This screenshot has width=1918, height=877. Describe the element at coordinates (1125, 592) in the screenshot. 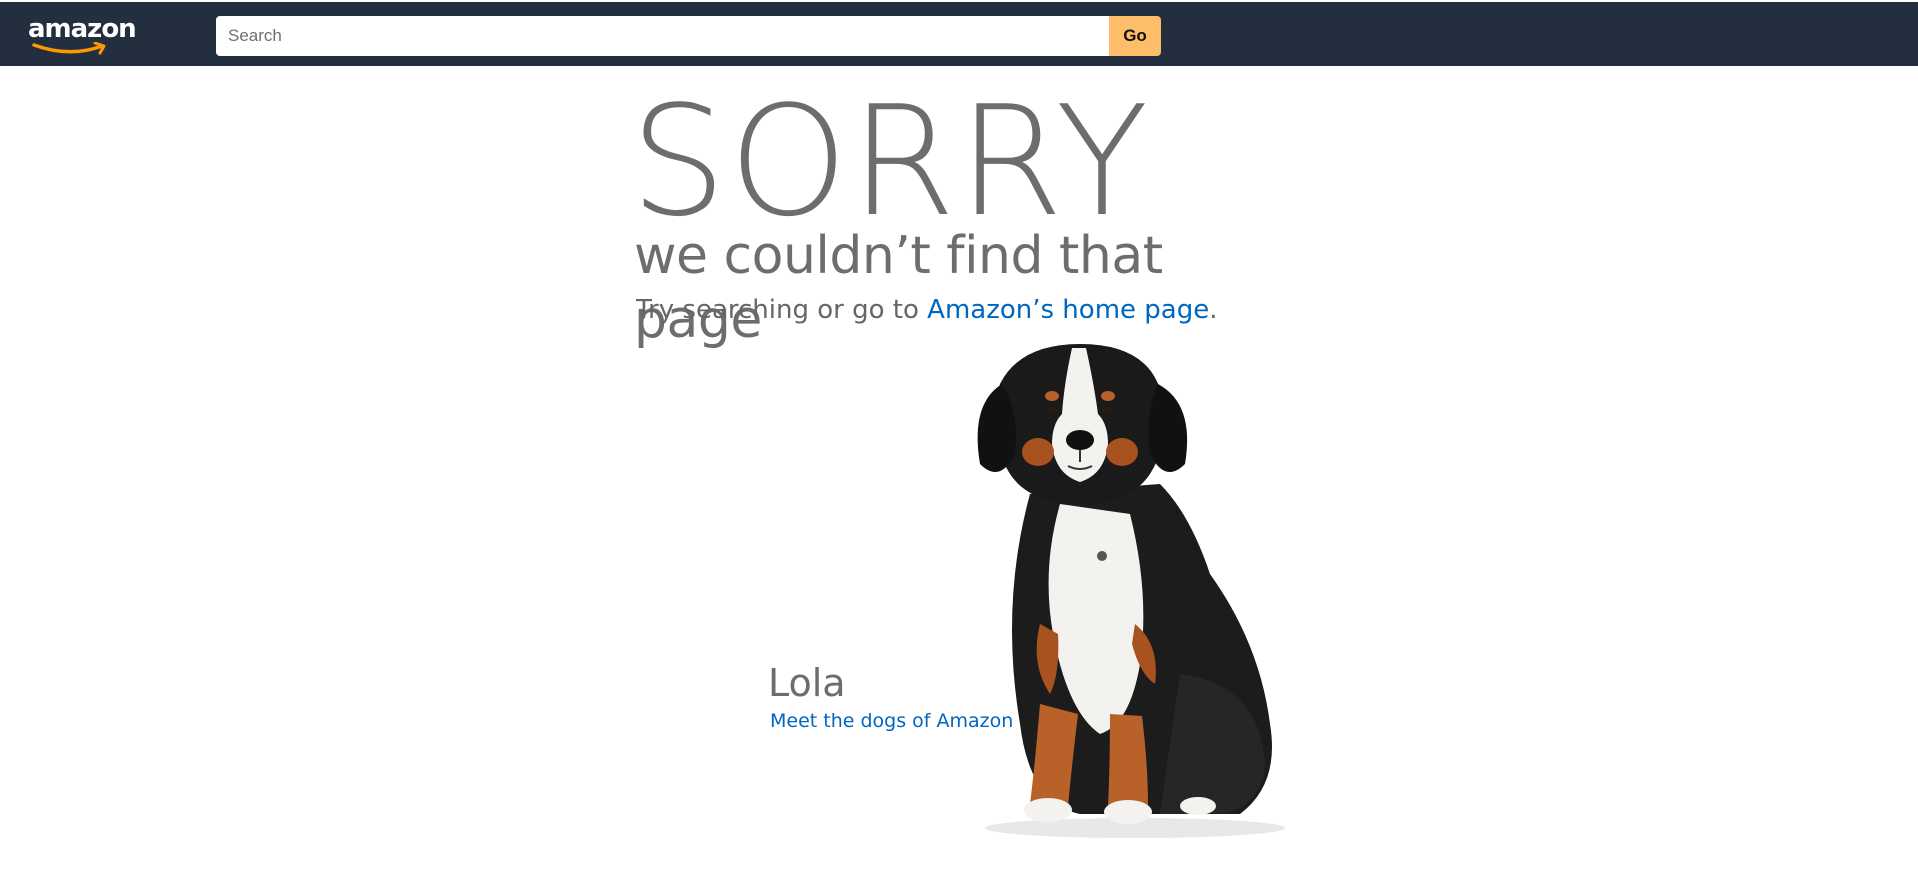

I see `dog-image` at that location.